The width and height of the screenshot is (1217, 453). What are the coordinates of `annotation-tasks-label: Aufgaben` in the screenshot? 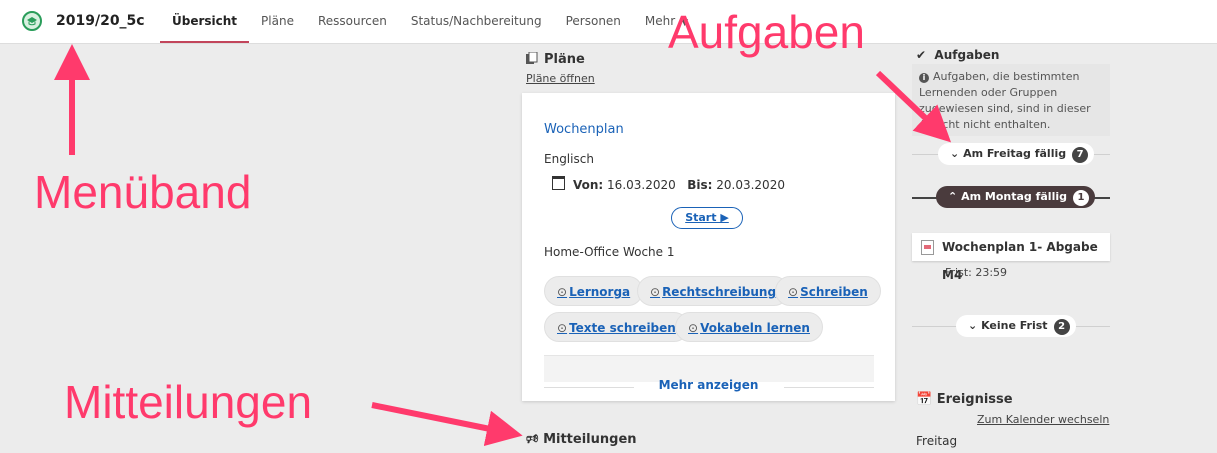 It's located at (766, 32).